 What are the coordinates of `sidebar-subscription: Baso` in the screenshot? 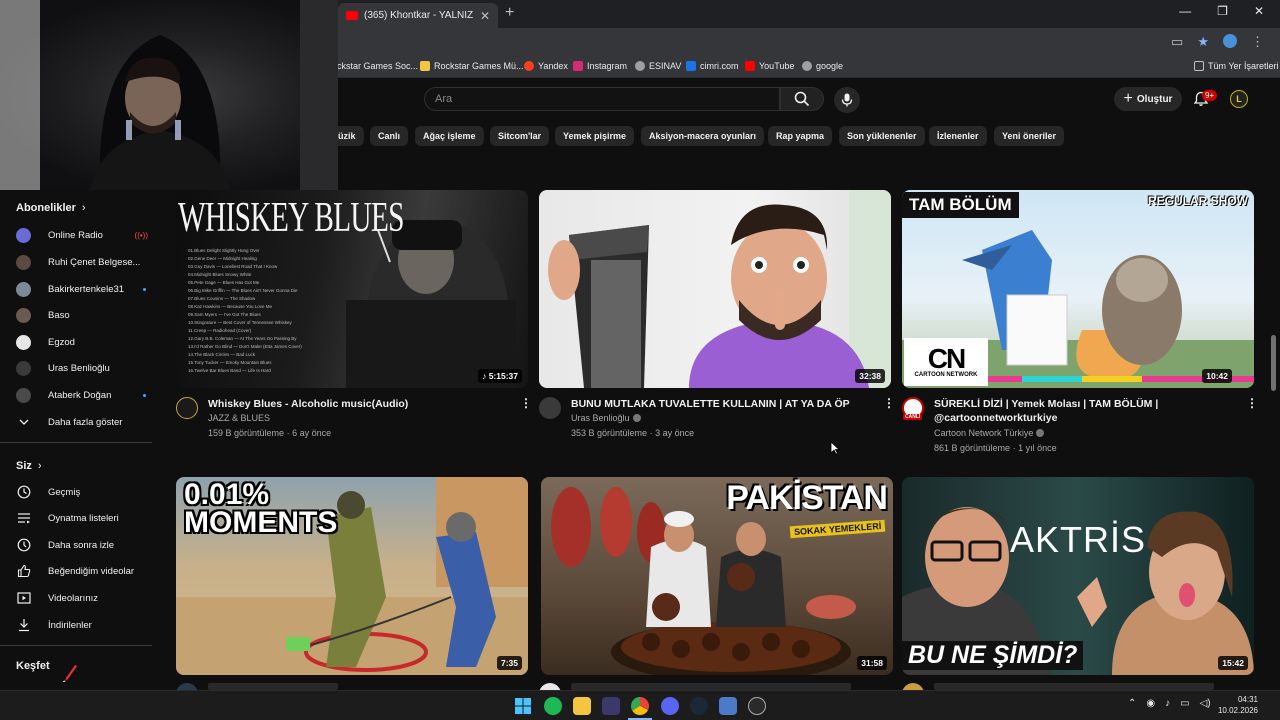 It's located at (91, 315).